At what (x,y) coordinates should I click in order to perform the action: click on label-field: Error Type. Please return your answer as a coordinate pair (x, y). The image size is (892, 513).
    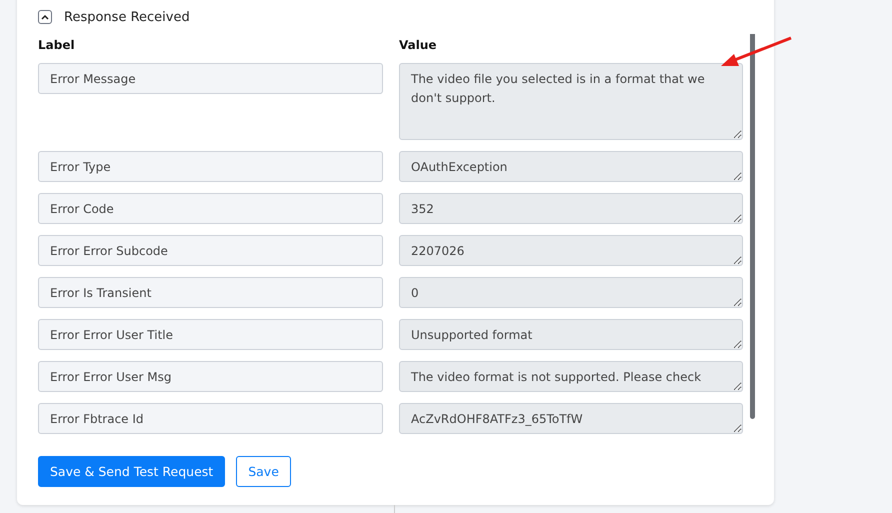
    Looking at the image, I should click on (210, 166).